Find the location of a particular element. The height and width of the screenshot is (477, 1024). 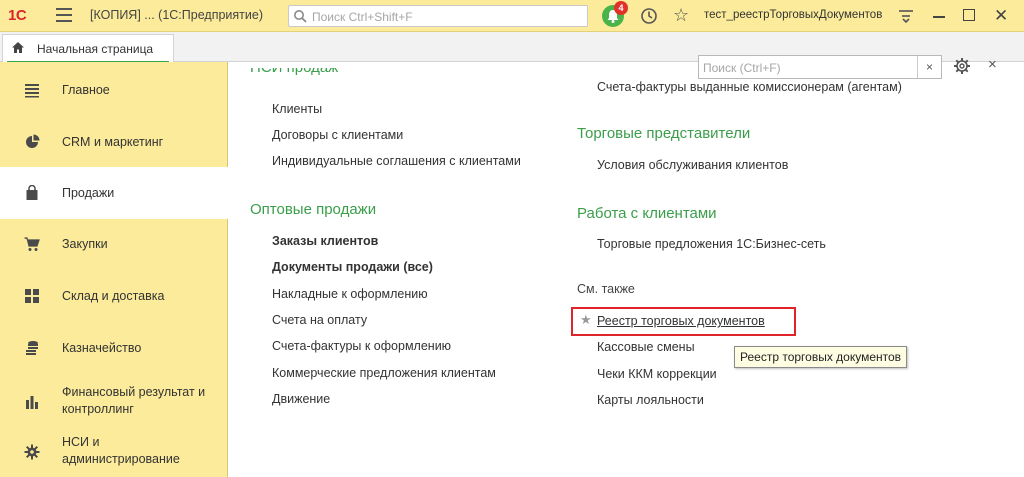

search-icon is located at coordinates (300, 16).